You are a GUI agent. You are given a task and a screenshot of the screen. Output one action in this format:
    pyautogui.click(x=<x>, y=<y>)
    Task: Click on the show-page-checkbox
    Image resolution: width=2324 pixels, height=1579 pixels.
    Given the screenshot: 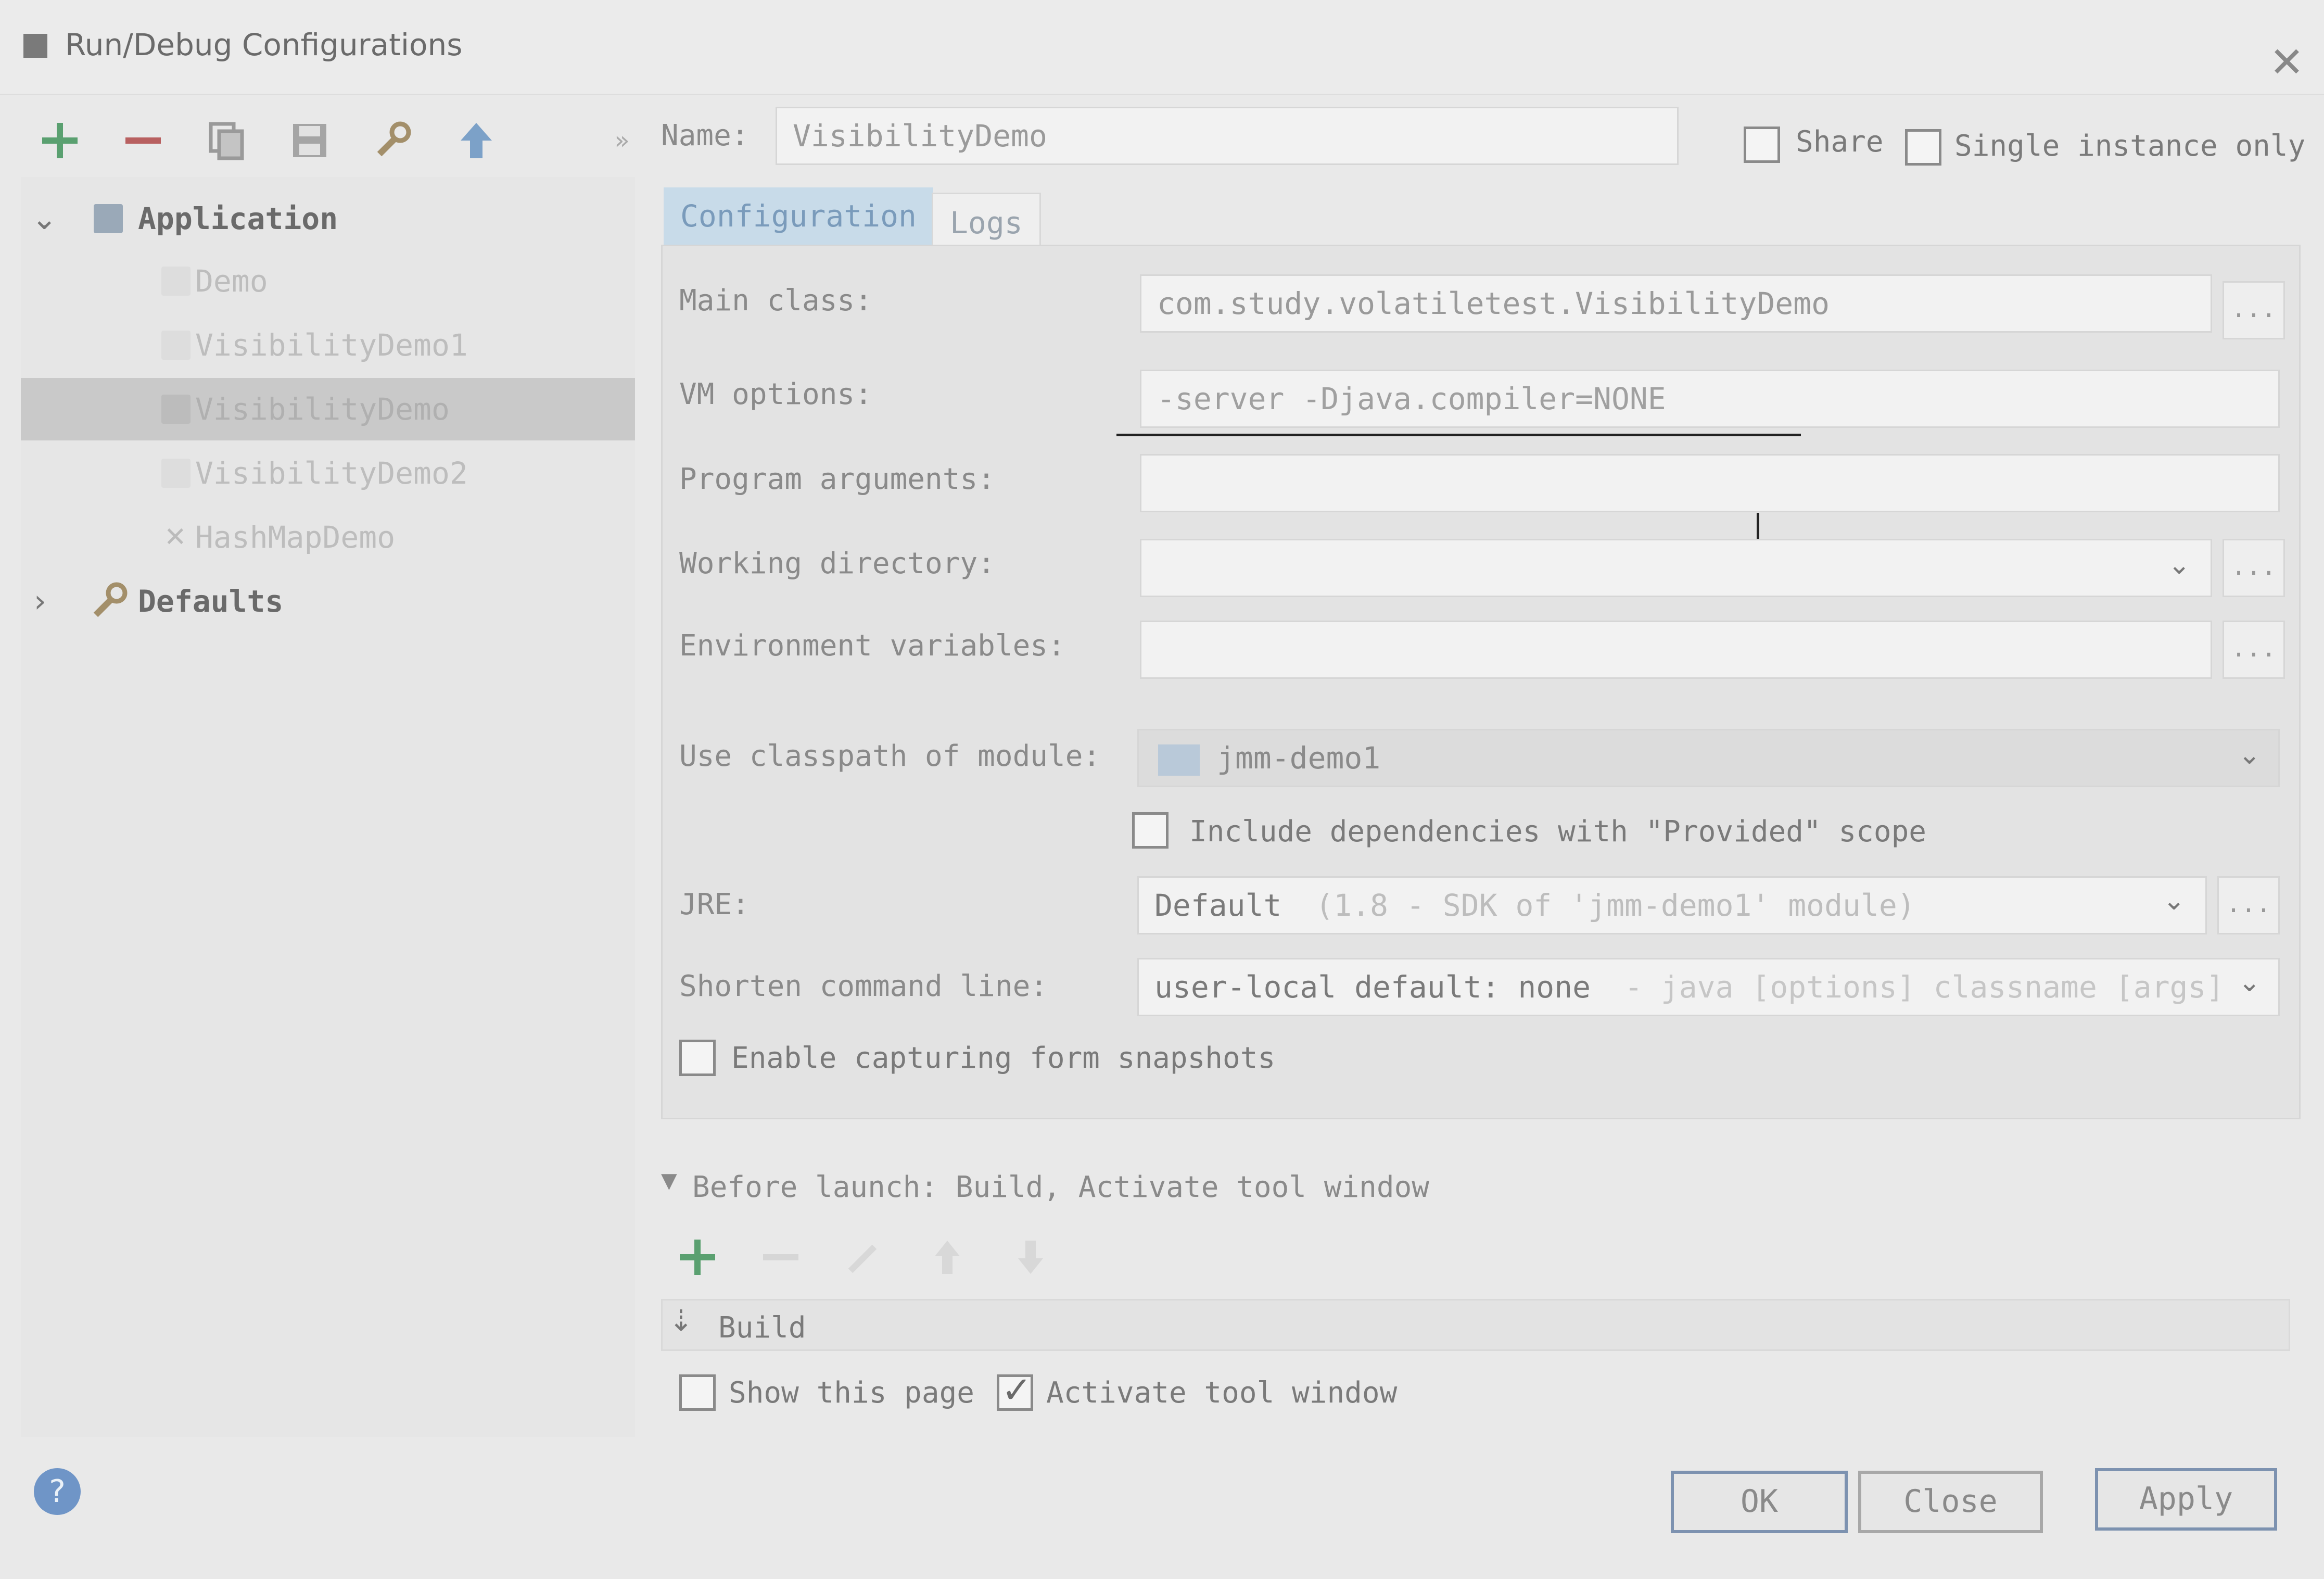 What is the action you would take?
    pyautogui.click(x=697, y=1392)
    